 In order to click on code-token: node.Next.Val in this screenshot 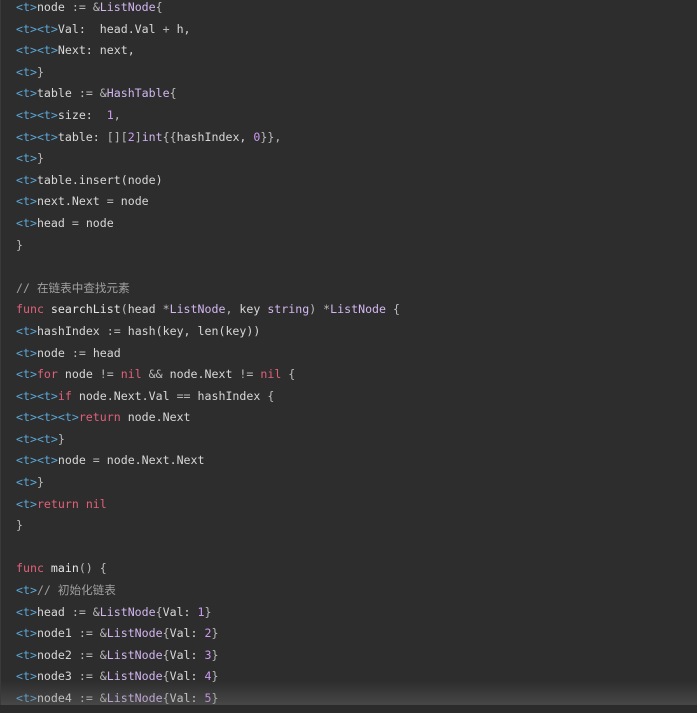, I will do `click(127, 395)`.